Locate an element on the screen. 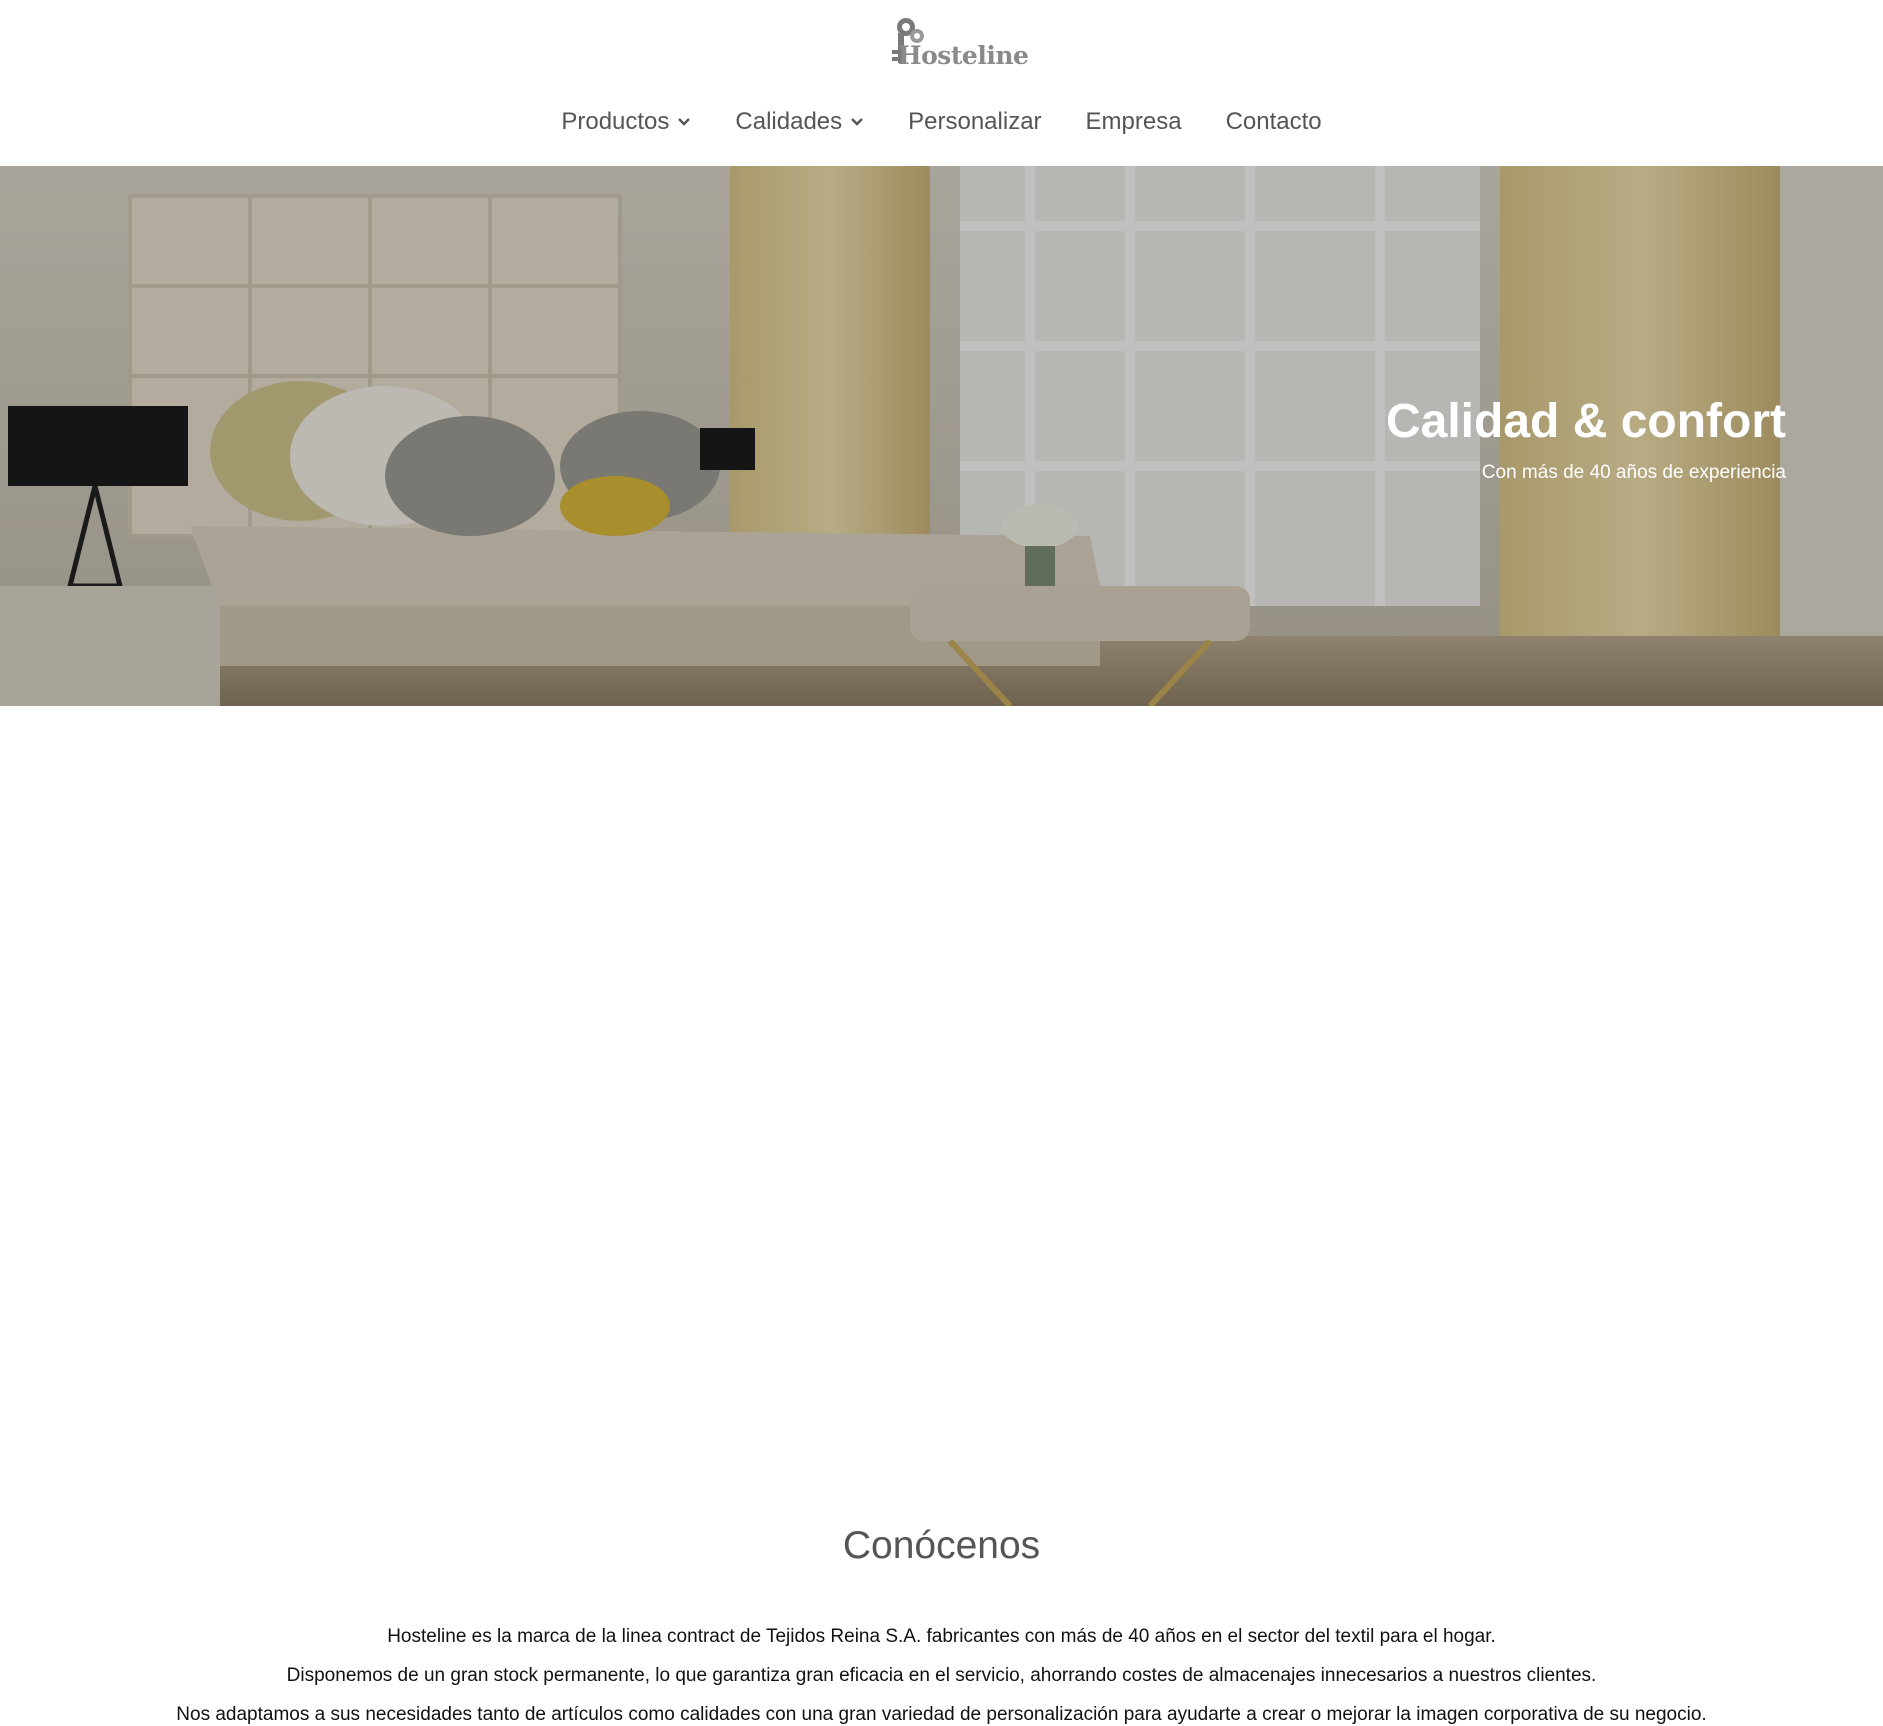  nav-item-label: Productos is located at coordinates (615, 121).